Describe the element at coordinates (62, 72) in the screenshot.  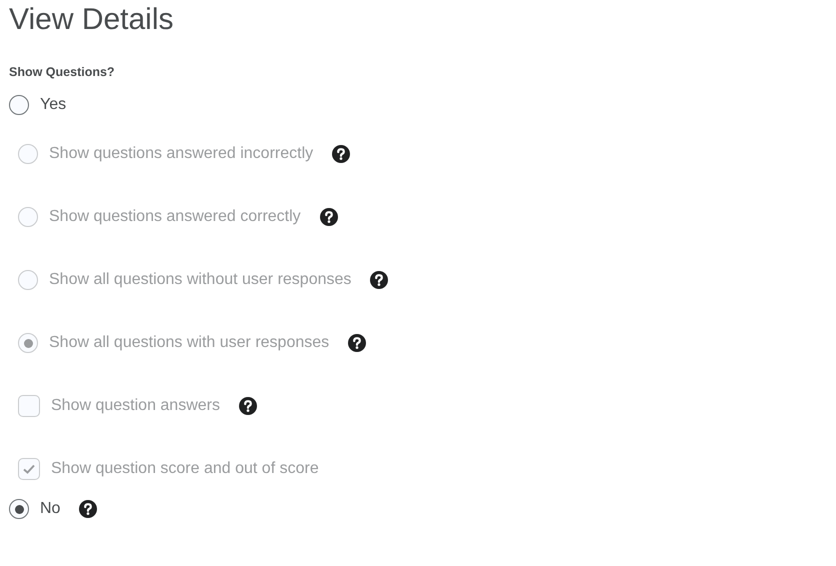
I see `field-label: Show Questions?` at that location.